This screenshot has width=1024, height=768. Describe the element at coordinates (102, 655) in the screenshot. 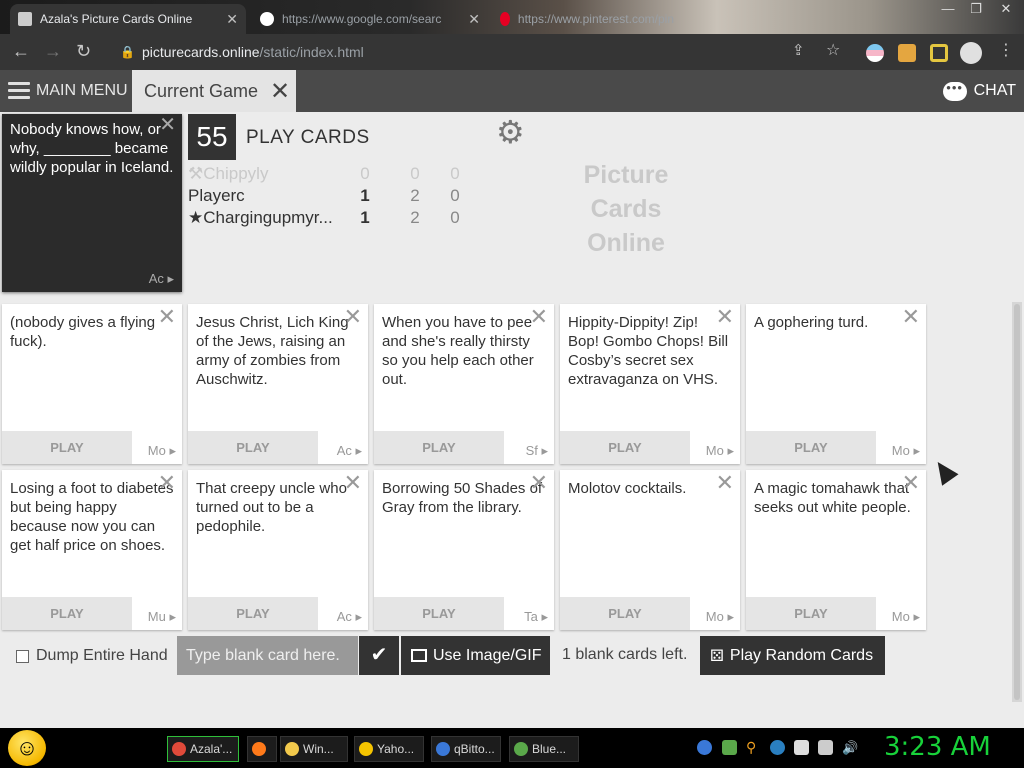

I see `dump-hand-label: Dump Entire Hand` at that location.